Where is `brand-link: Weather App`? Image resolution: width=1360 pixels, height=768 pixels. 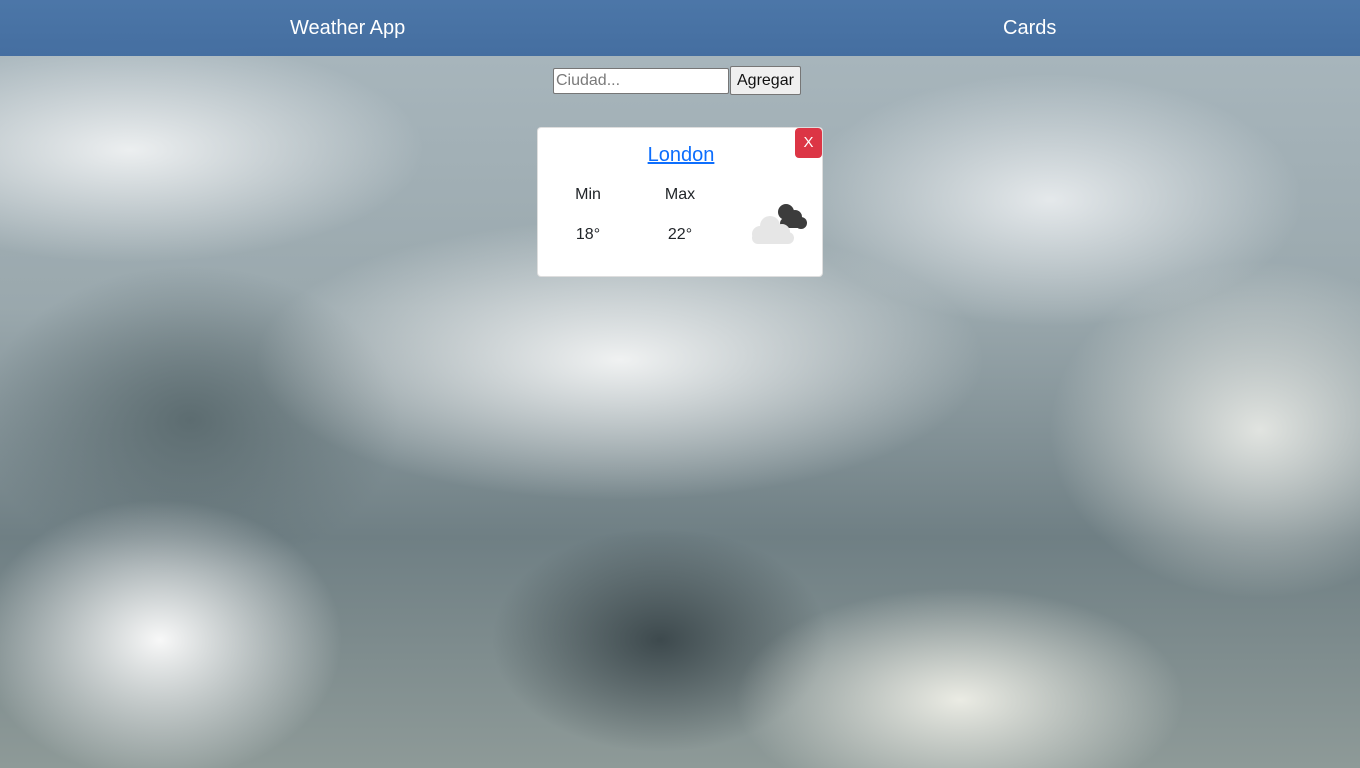
brand-link: Weather App is located at coordinates (347, 28).